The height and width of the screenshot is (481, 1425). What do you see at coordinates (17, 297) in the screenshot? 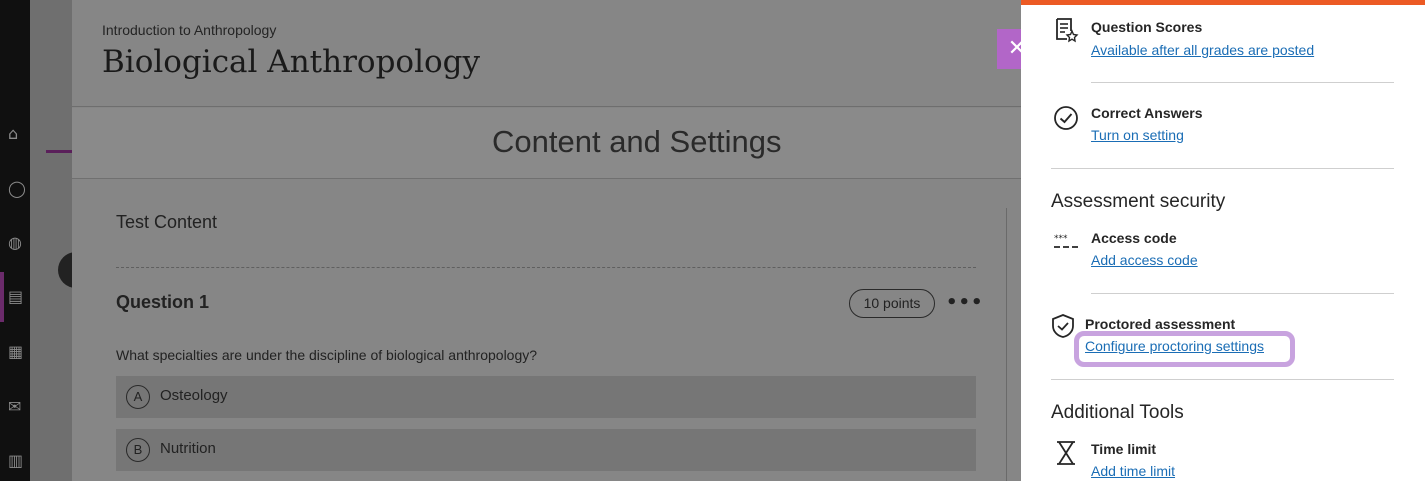
I see `courses-icon: ▤` at bounding box center [17, 297].